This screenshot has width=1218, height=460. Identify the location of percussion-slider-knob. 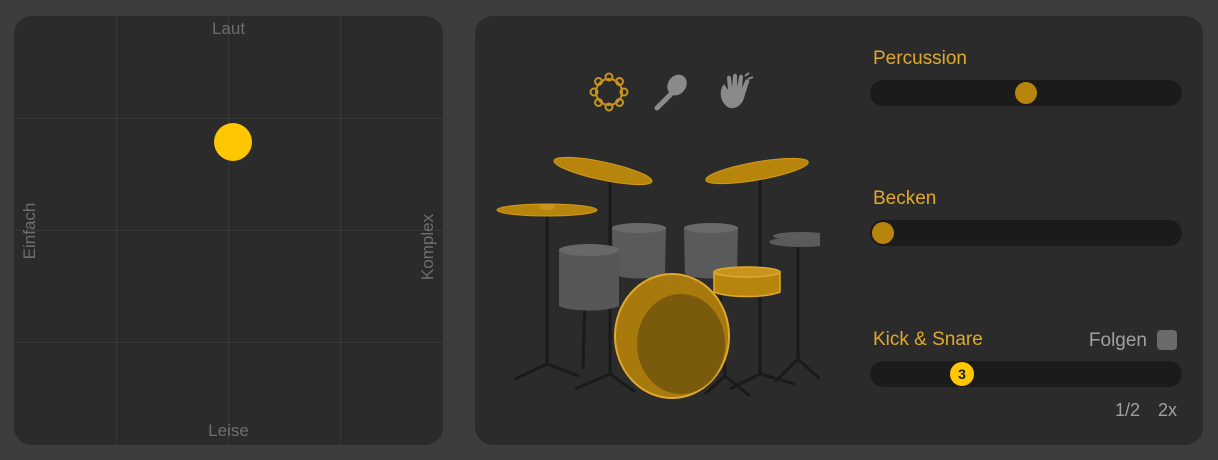
(1026, 93).